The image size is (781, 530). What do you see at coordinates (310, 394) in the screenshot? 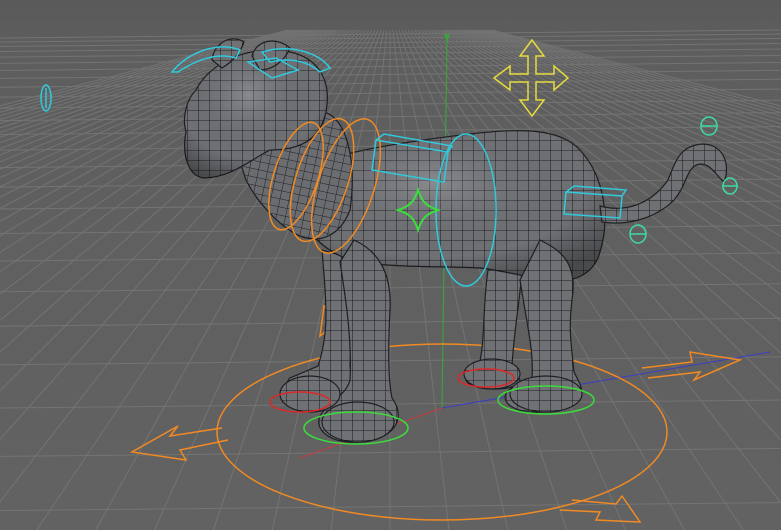
I see `paw-front-far` at bounding box center [310, 394].